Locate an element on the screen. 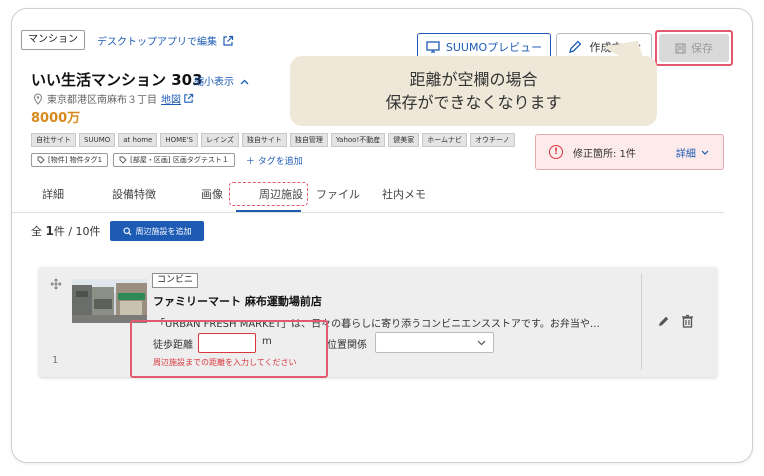 This screenshot has height=476, width=764. trash-icon is located at coordinates (687, 321).